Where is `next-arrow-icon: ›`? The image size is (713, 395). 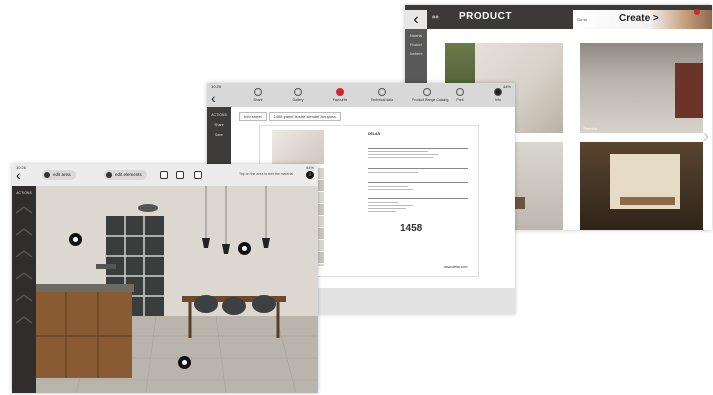 next-arrow-icon: › is located at coordinates (706, 136).